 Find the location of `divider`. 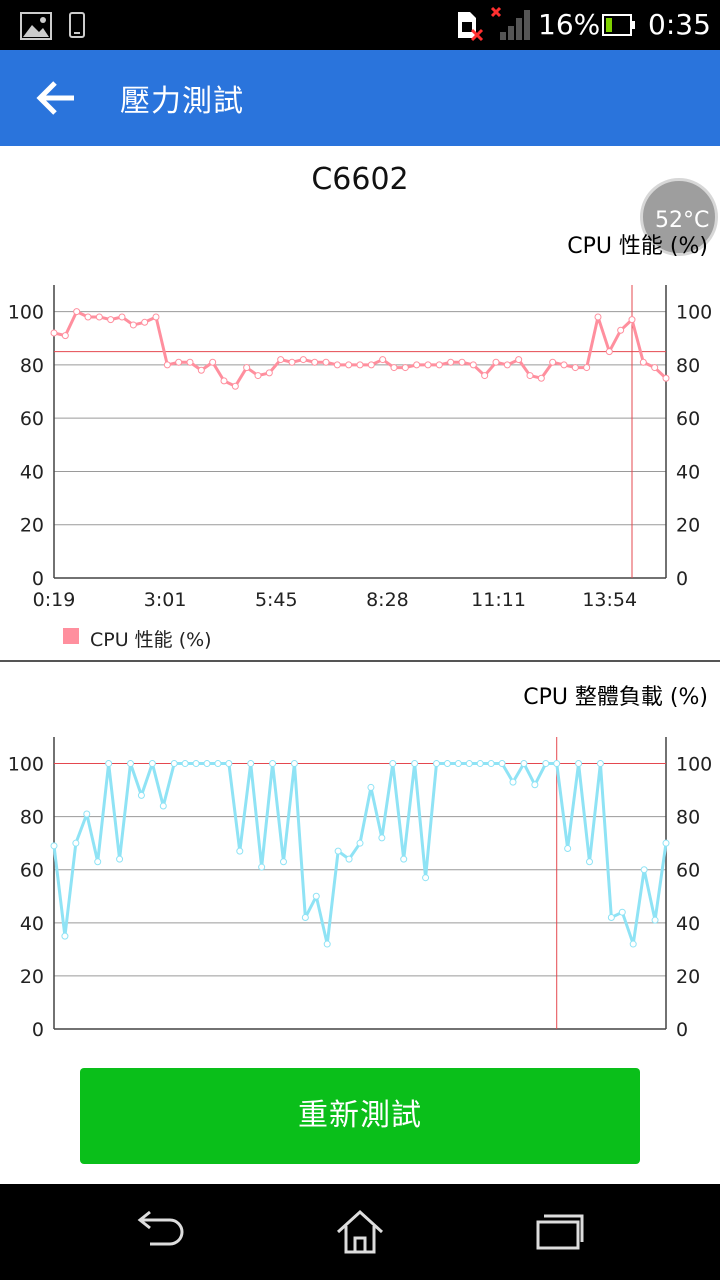

divider is located at coordinates (360, 661).